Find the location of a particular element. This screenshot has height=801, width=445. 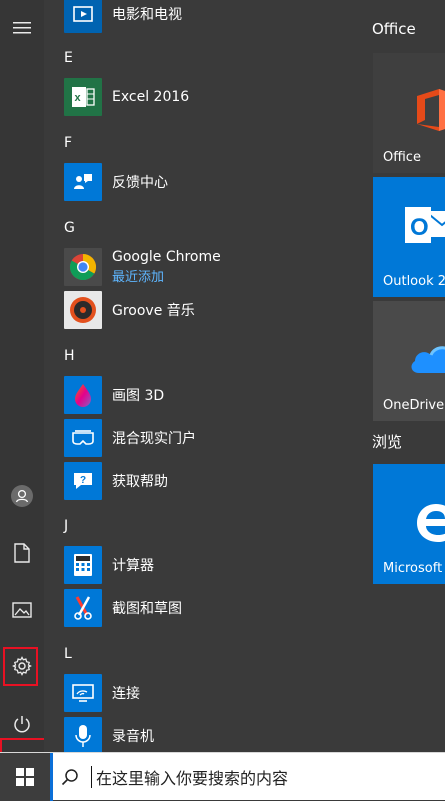

hamburger-icon is located at coordinates (22, 28).